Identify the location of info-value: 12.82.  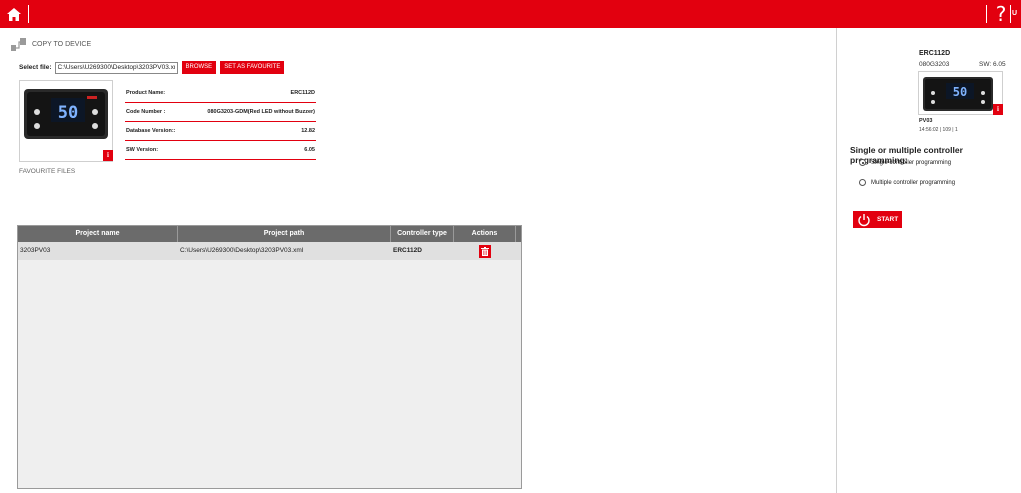
(308, 131).